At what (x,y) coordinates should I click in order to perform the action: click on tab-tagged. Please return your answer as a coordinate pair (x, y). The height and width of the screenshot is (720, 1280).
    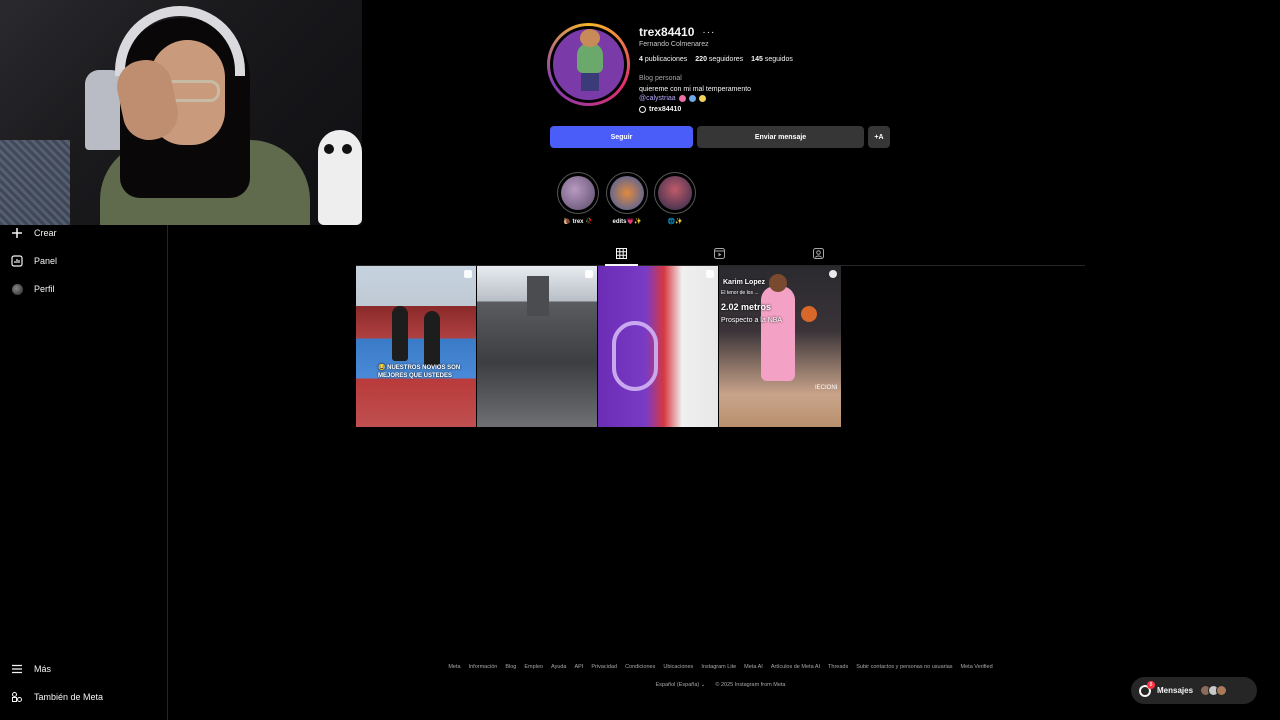
    Looking at the image, I should click on (818, 253).